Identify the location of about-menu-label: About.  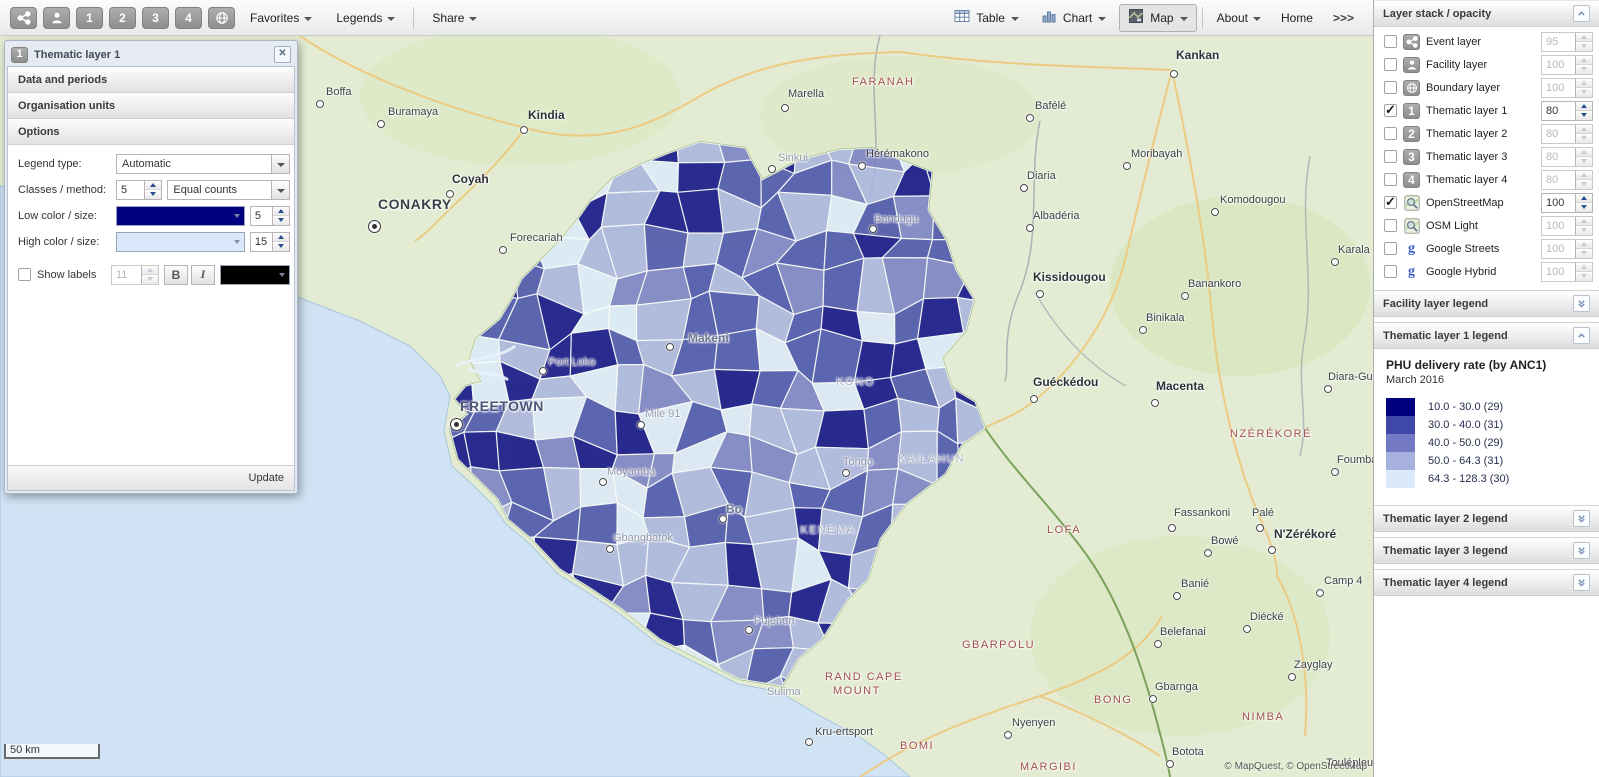
(1232, 17).